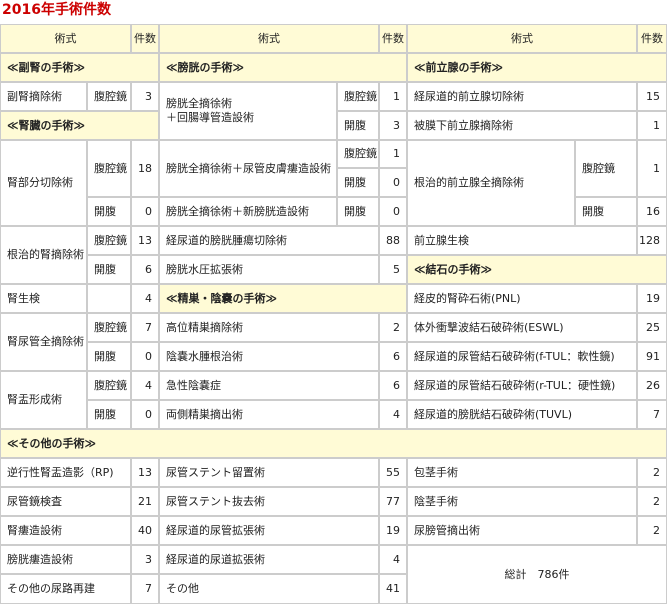  What do you see at coordinates (522, 38) in the screenshot?
I see `header-name-col3: 術式` at bounding box center [522, 38].